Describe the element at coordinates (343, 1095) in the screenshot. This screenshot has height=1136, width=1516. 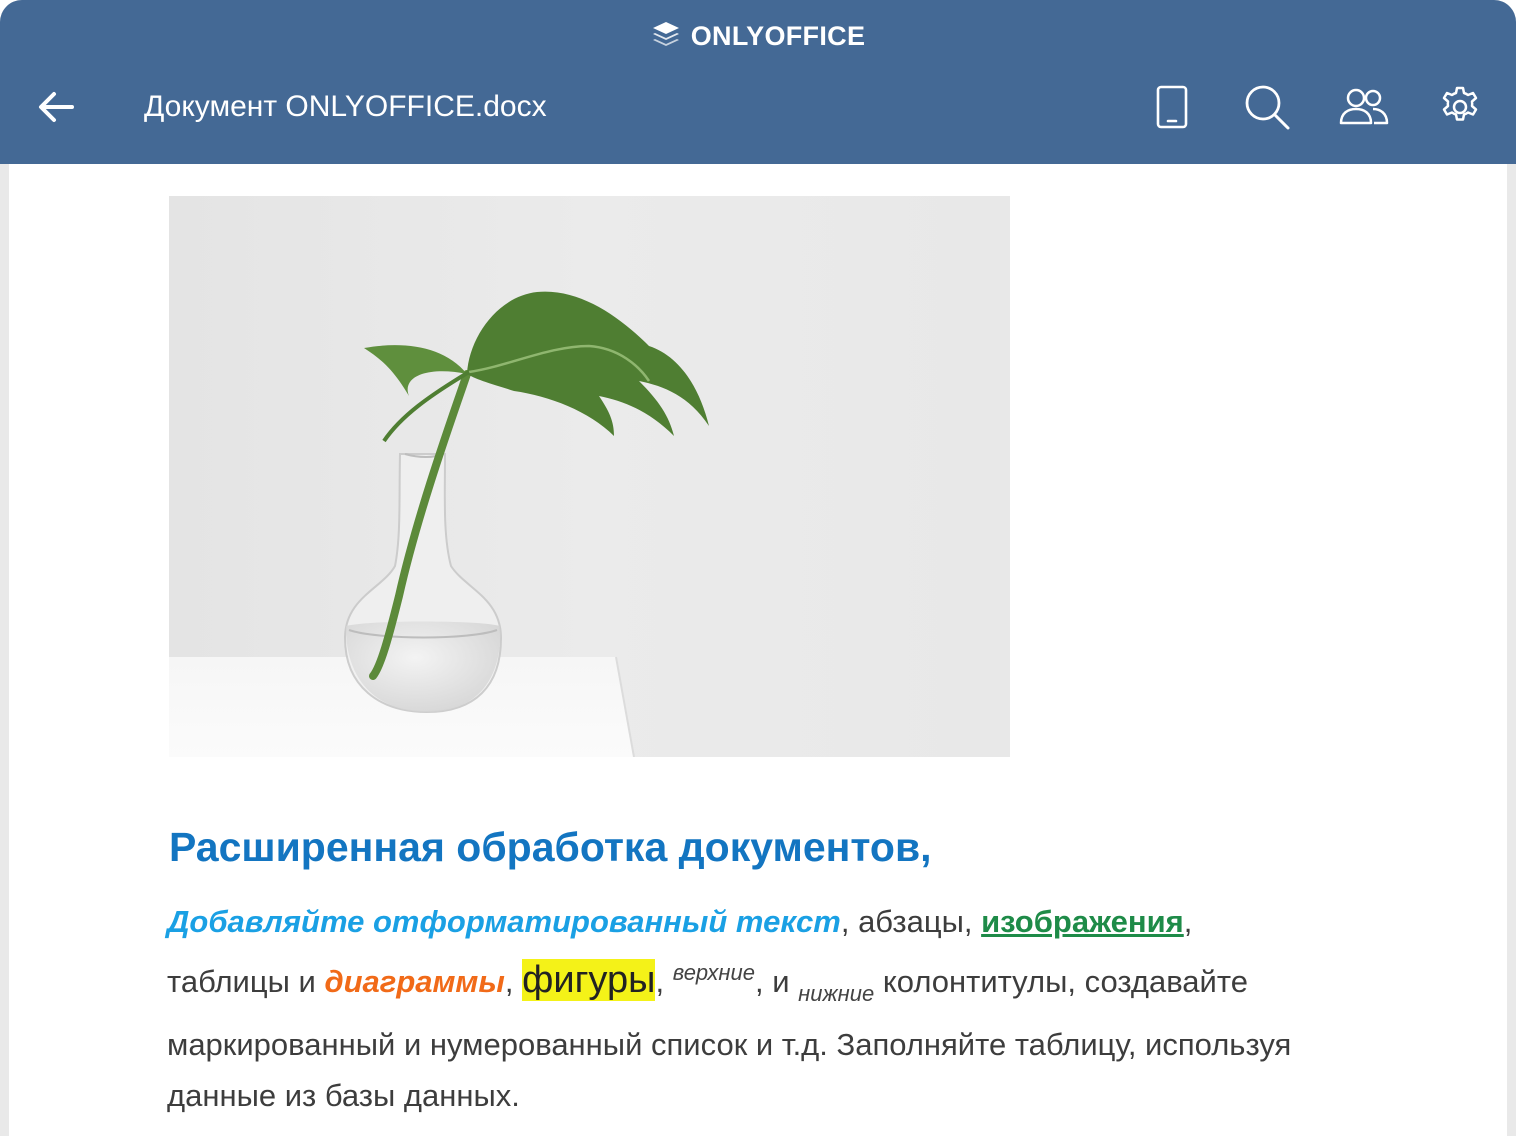
I see `text-run: данные из базы данных.` at that location.